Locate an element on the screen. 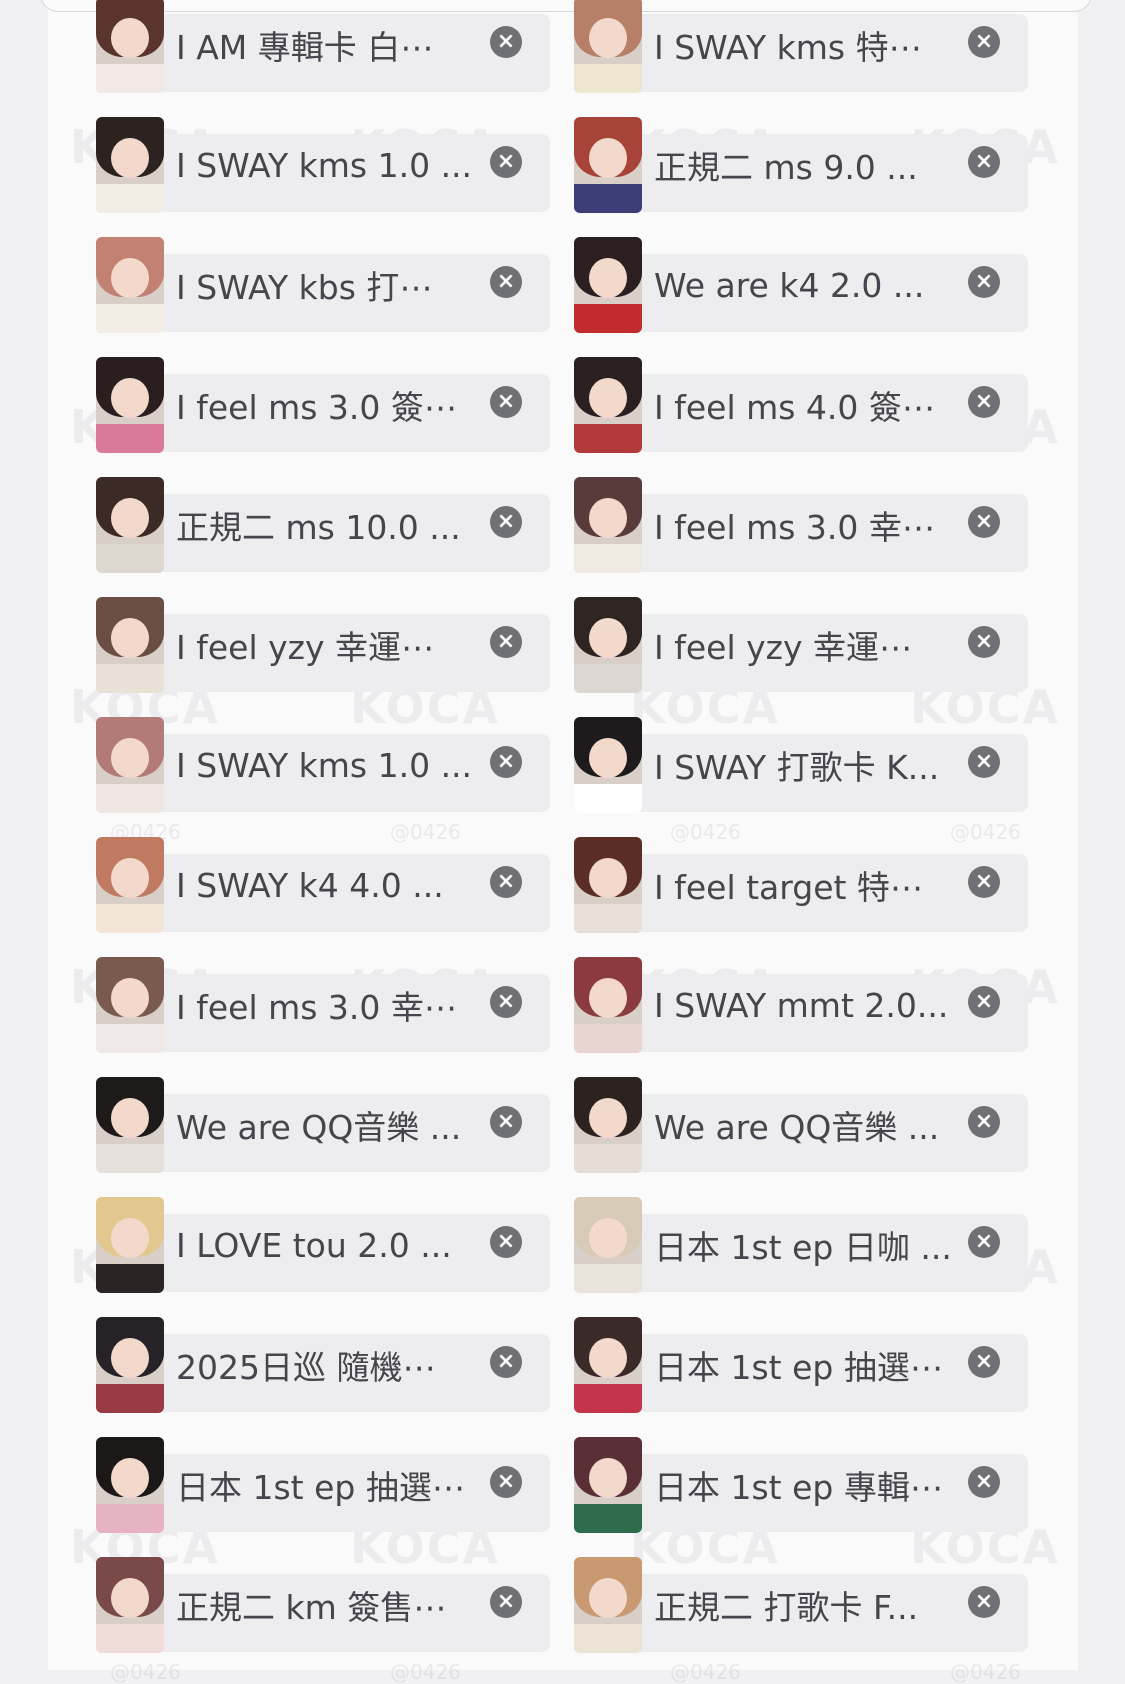  selected-item-chip: 日本 1st ep 日咖 ... × is located at coordinates (801, 1245).